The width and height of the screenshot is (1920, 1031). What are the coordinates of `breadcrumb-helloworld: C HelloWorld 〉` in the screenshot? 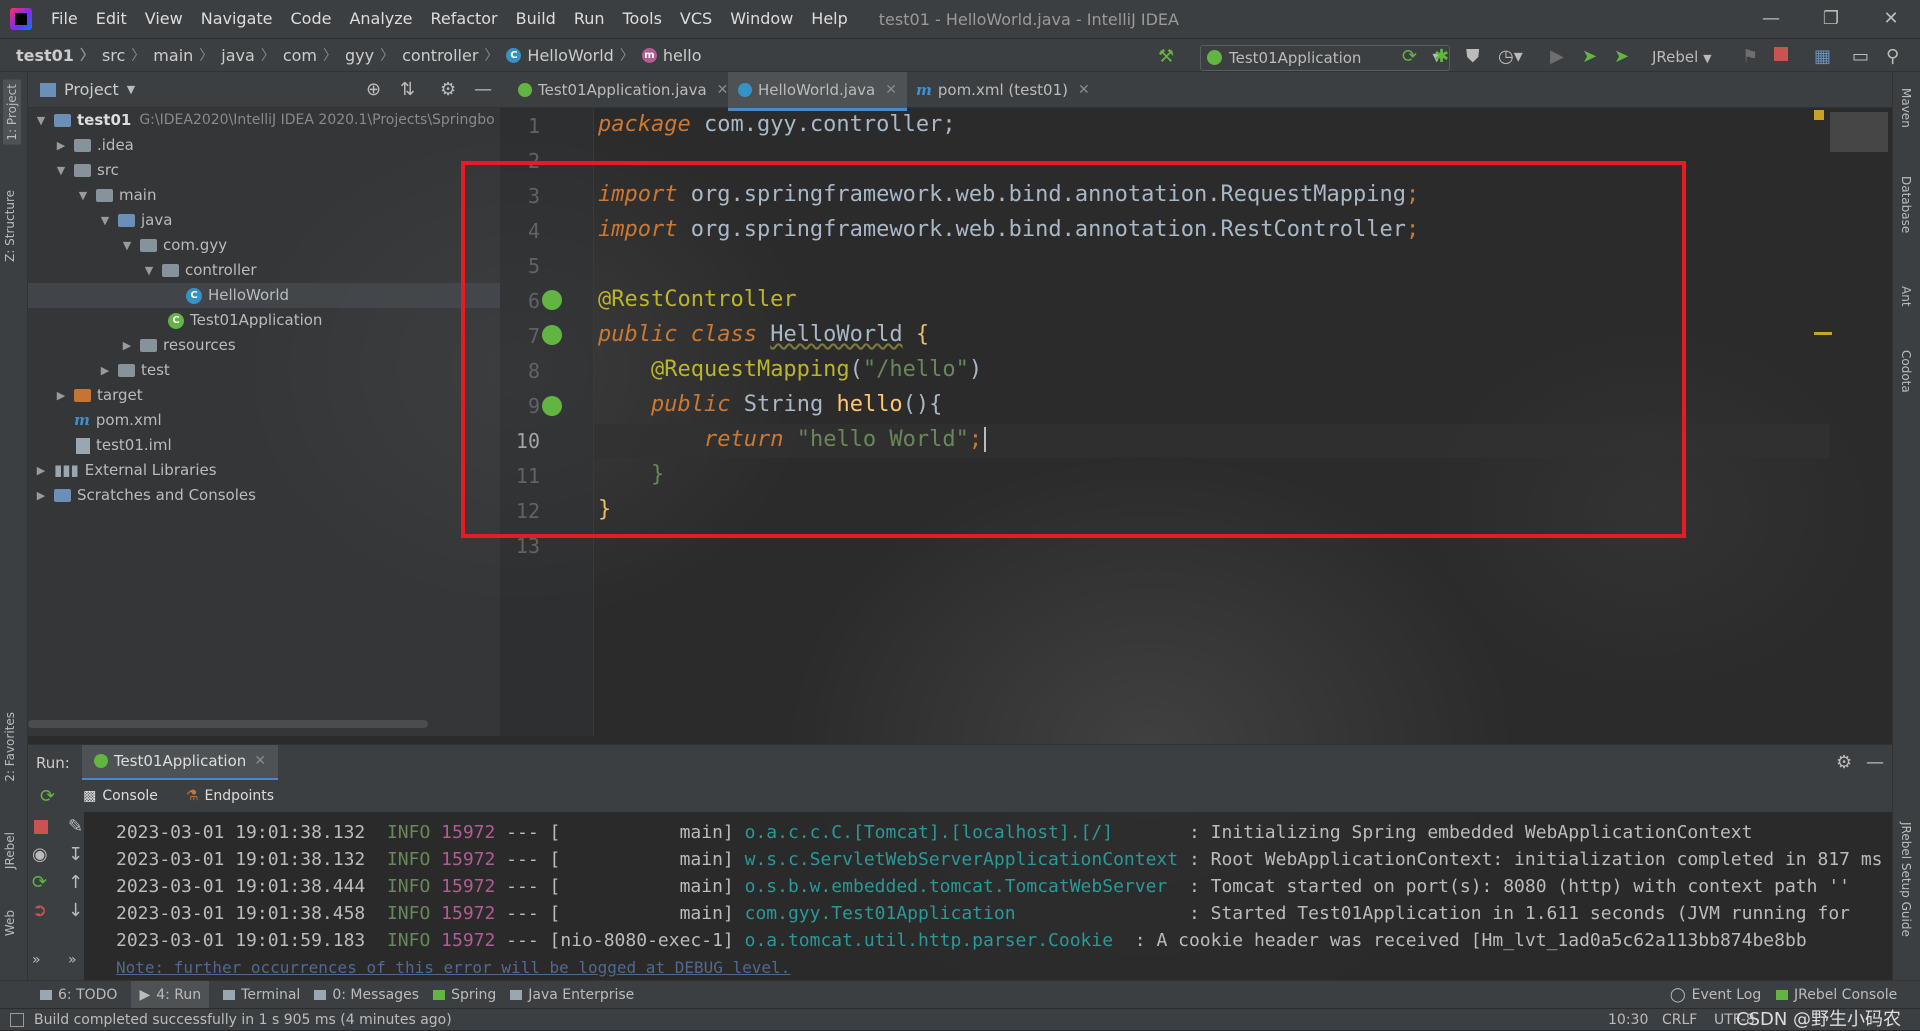 It's located at (566, 55).